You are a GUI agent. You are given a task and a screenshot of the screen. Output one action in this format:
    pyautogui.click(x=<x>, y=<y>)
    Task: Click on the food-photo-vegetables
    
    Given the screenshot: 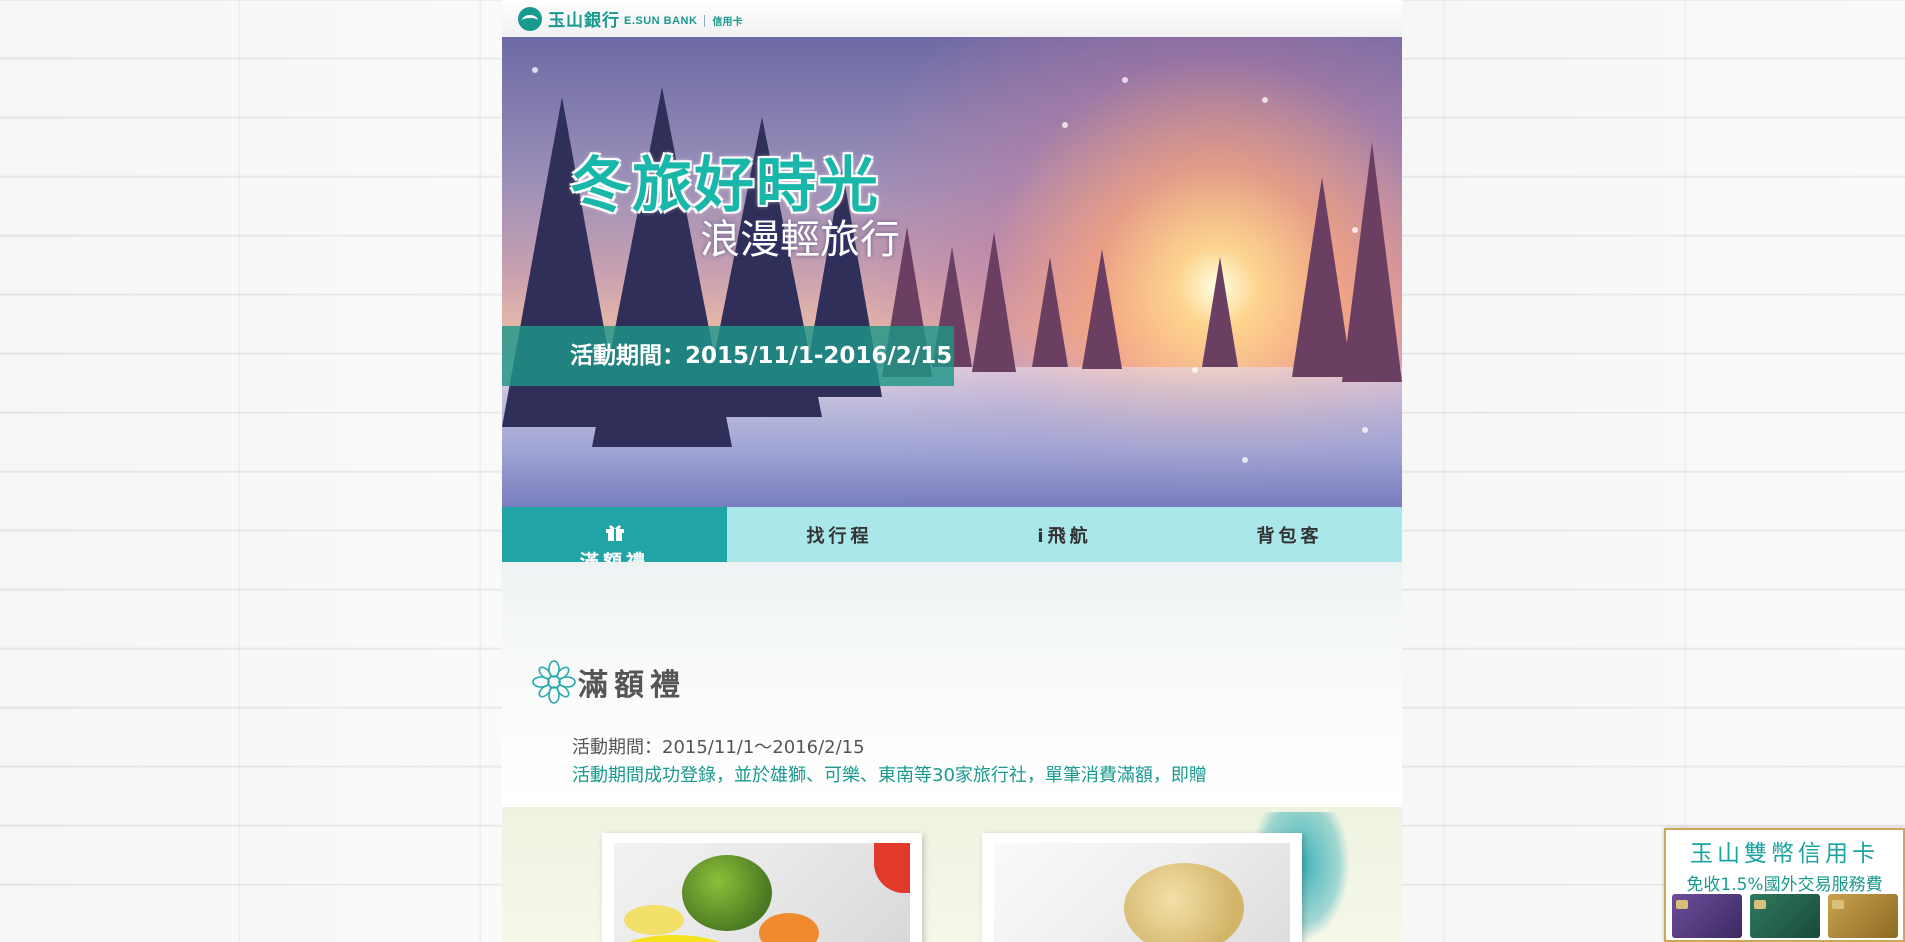 What is the action you would take?
    pyautogui.click(x=762, y=892)
    